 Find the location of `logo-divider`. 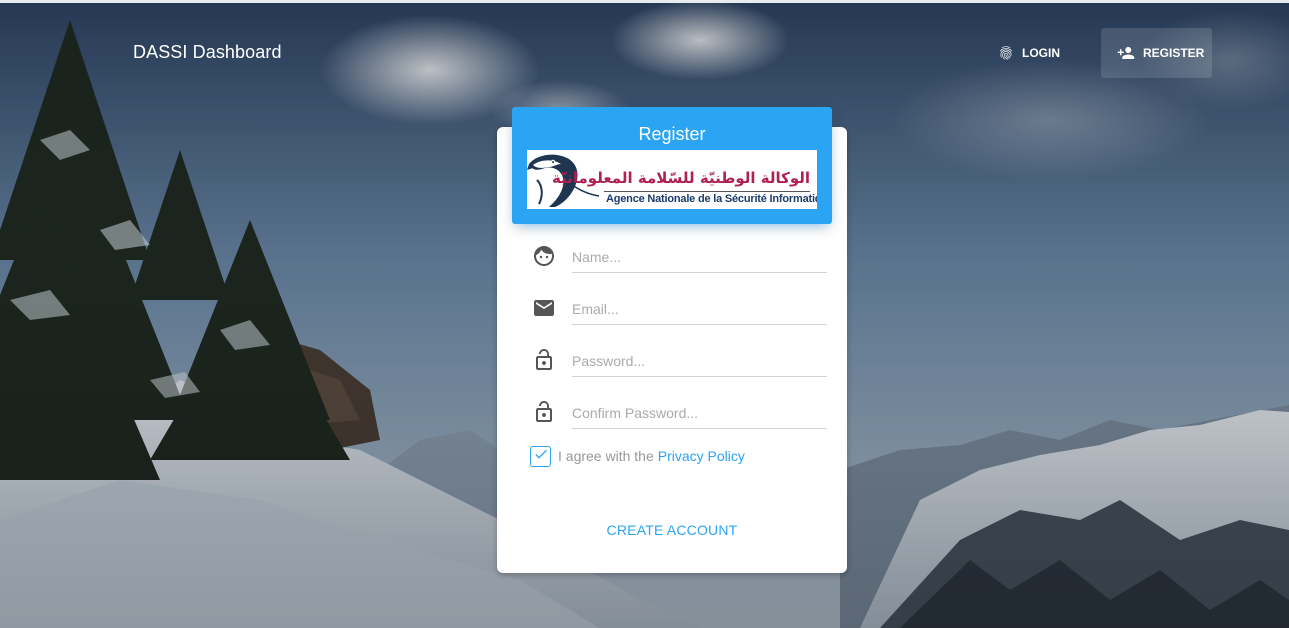

logo-divider is located at coordinates (707, 191).